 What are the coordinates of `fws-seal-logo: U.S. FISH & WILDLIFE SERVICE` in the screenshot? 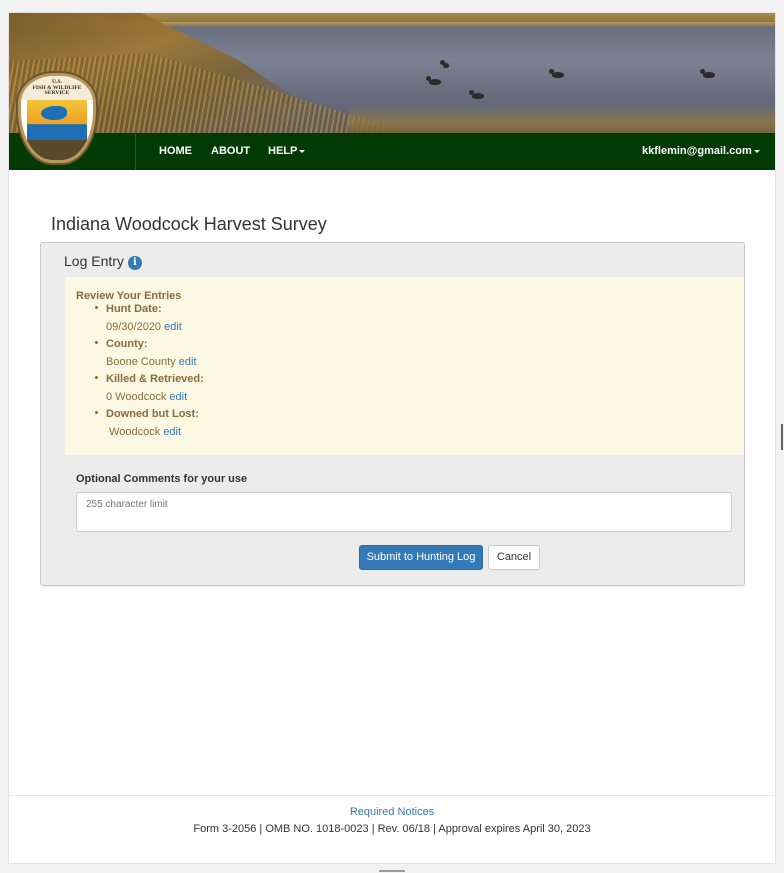 It's located at (57, 118).